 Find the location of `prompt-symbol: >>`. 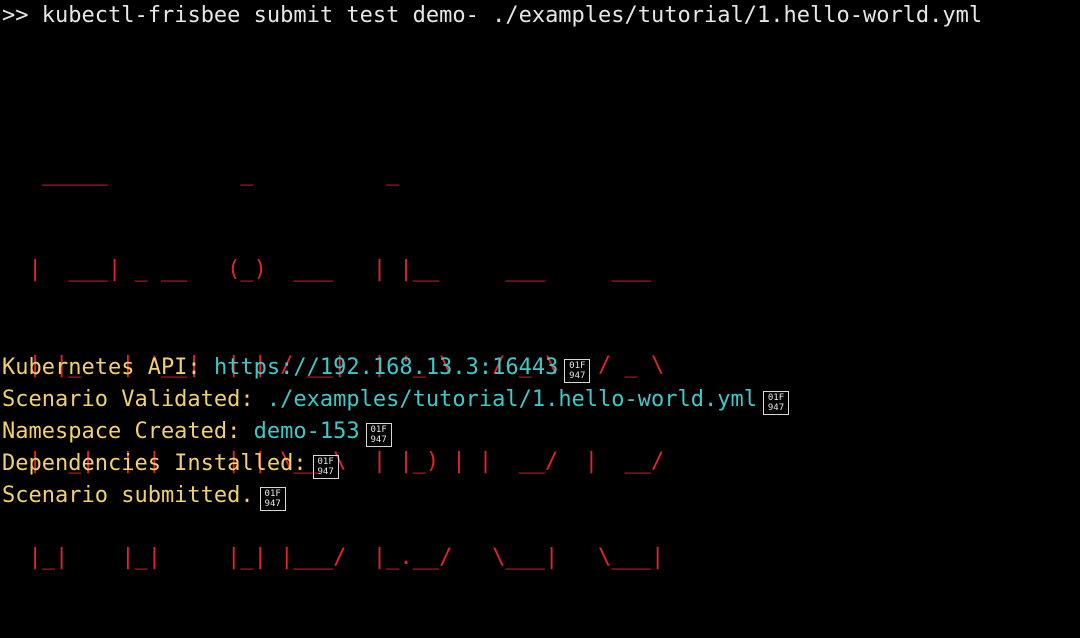

prompt-symbol: >> is located at coordinates (15, 15).